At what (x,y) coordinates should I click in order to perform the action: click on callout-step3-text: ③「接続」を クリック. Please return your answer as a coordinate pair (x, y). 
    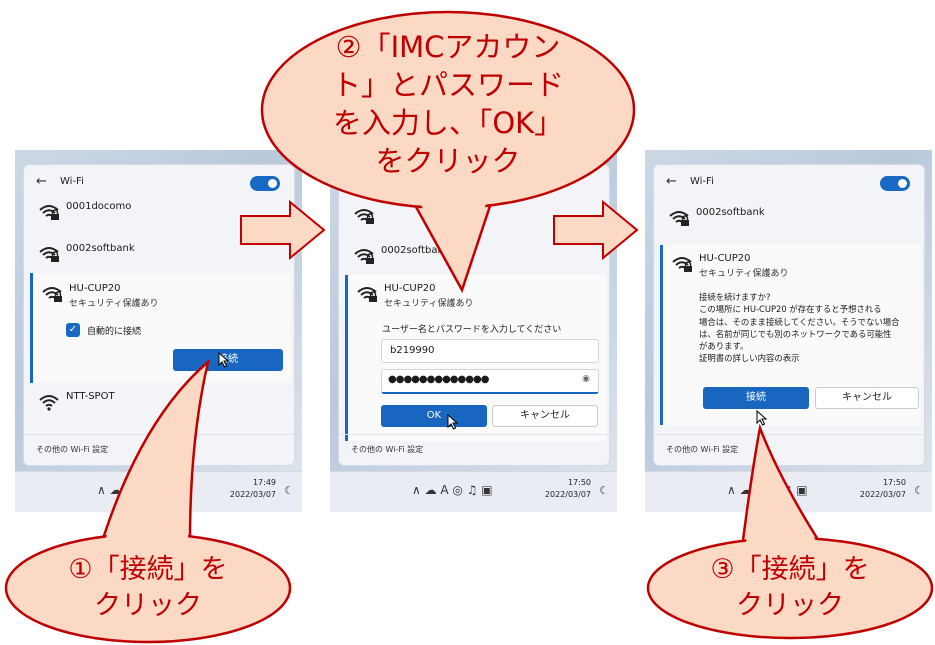
    Looking at the image, I should click on (790, 588).